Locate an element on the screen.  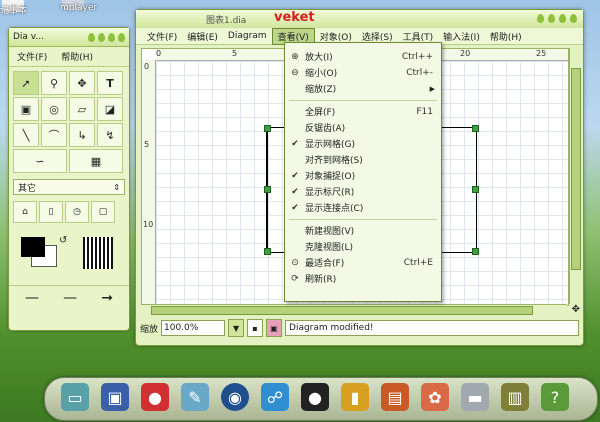
text-tool-icon: T is located at coordinates (110, 83).